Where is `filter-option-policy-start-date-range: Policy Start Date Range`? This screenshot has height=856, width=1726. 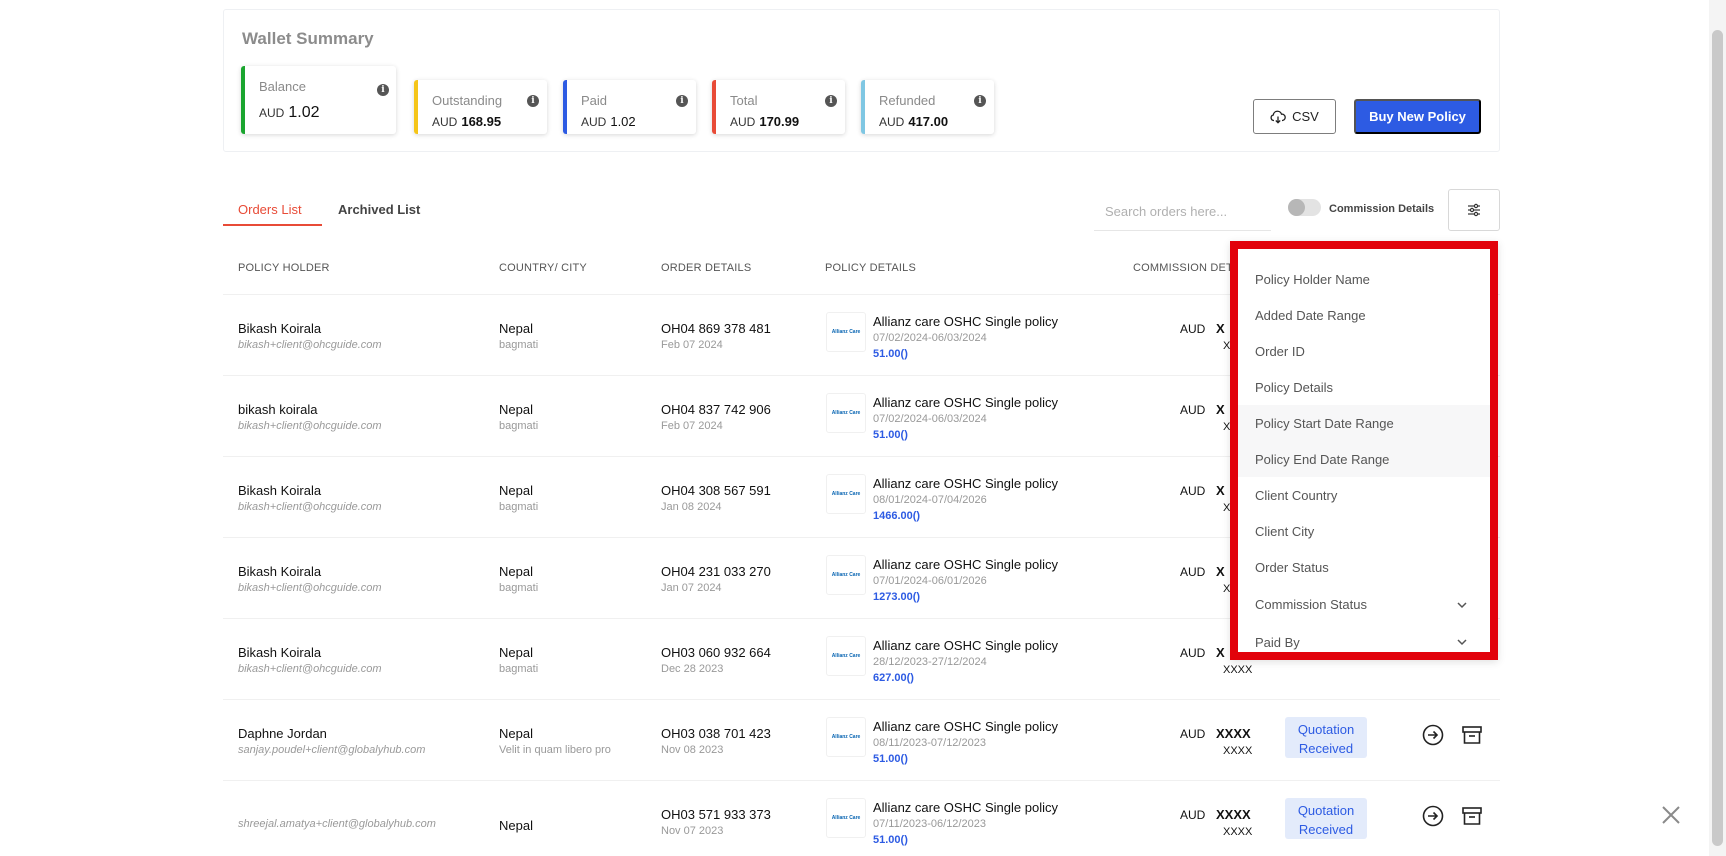
filter-option-policy-start-date-range: Policy Start Date Range is located at coordinates (1364, 423).